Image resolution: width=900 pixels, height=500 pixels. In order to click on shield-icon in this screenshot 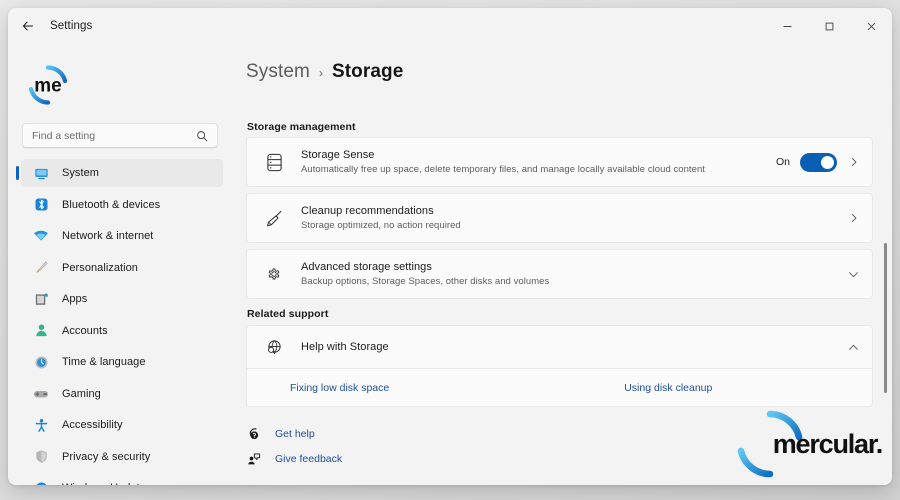, I will do `click(41, 456)`.